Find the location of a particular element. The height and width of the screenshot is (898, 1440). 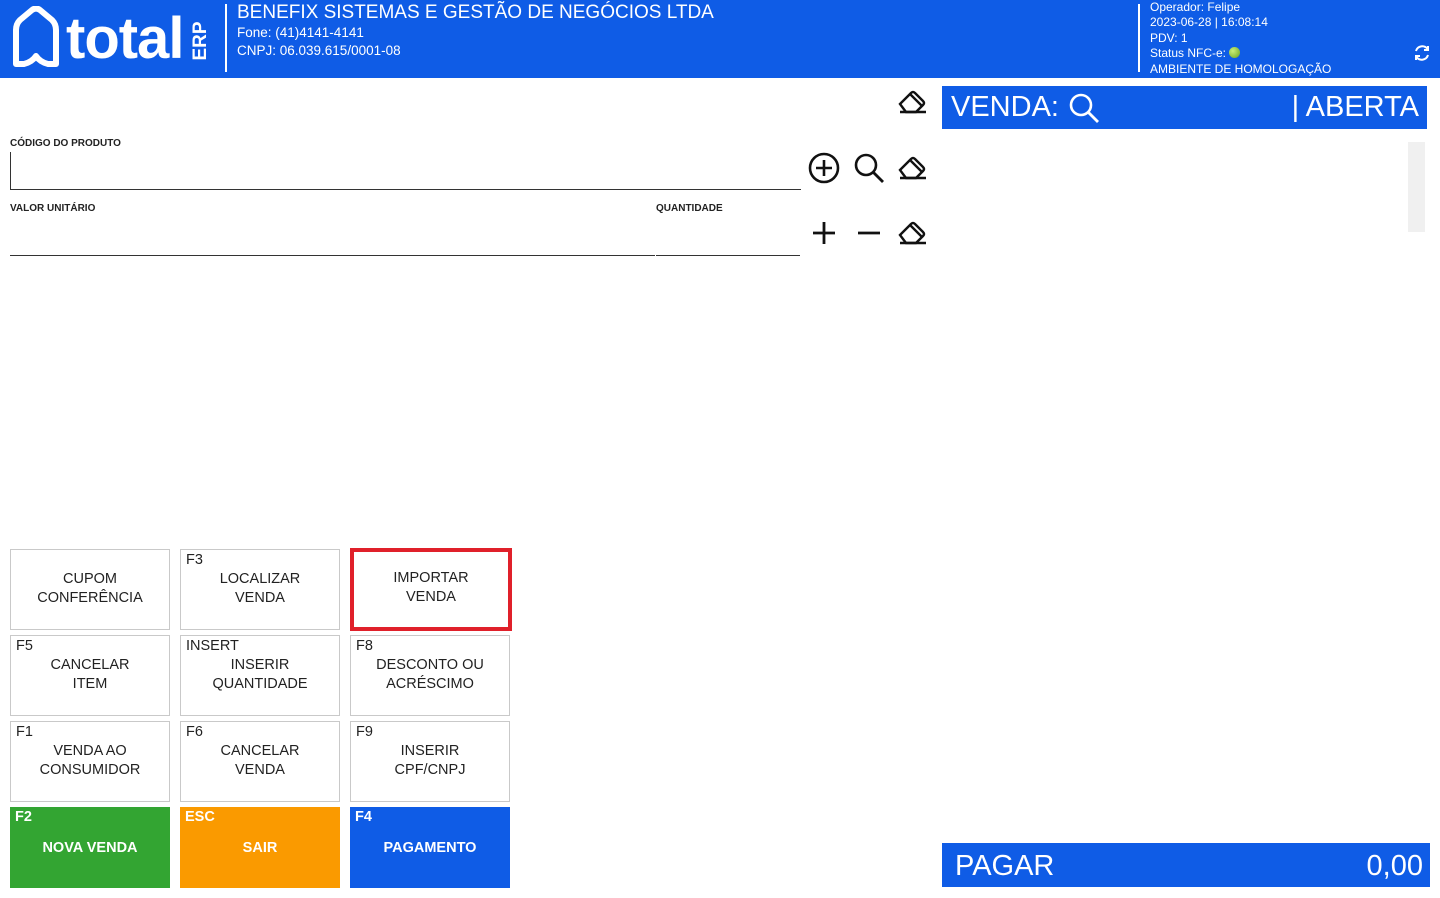

minus-icon is located at coordinates (869, 233).